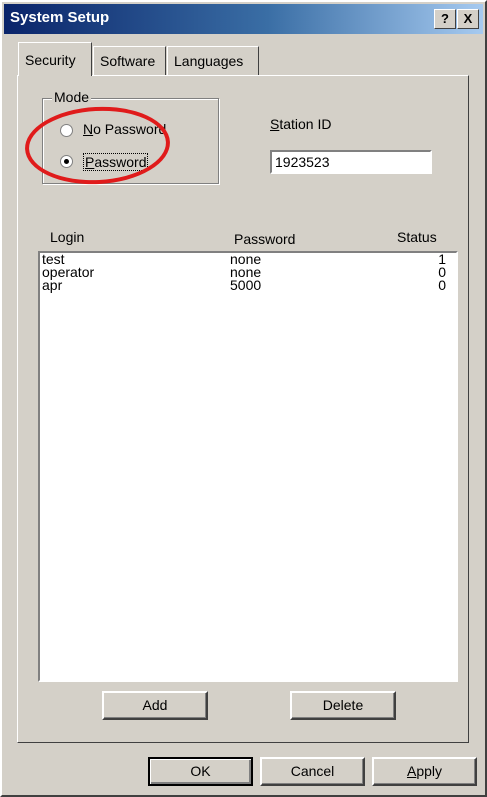 The height and width of the screenshot is (797, 487). What do you see at coordinates (129, 61) in the screenshot?
I see `tab-software: Software` at bounding box center [129, 61].